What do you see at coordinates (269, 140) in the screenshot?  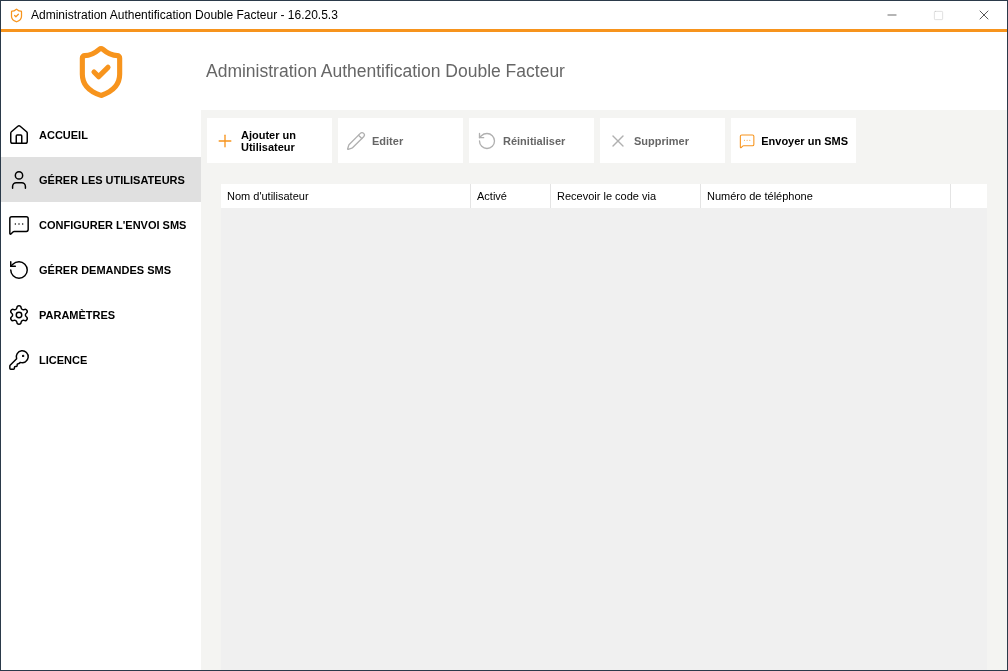 I see `toolbar-button: Ajouter un Utilisateur` at bounding box center [269, 140].